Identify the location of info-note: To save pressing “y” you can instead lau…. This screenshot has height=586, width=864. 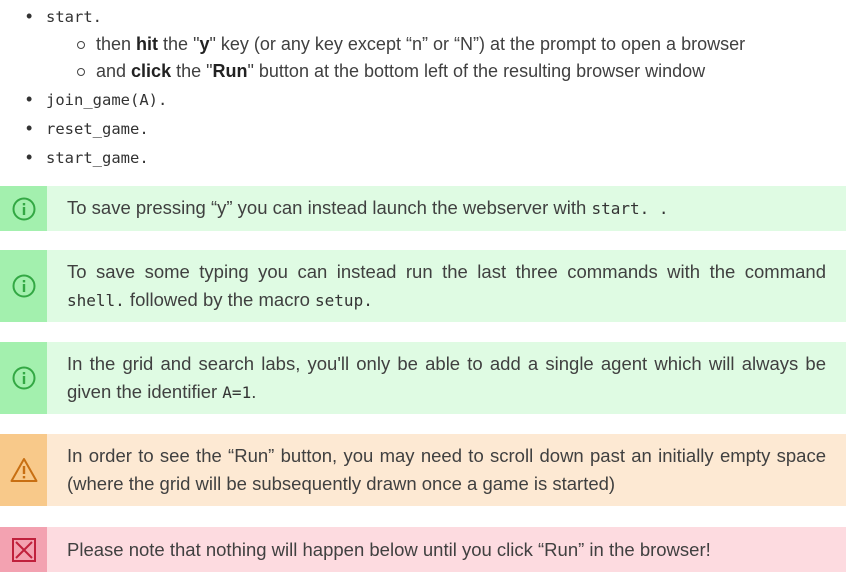
(423, 208).